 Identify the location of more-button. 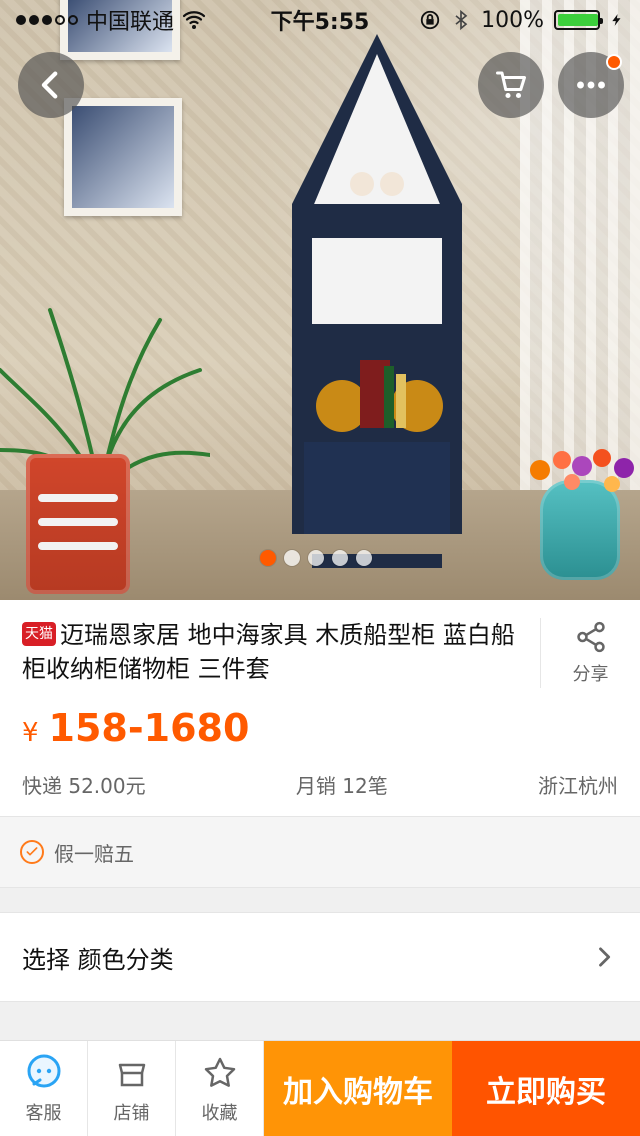
(591, 85).